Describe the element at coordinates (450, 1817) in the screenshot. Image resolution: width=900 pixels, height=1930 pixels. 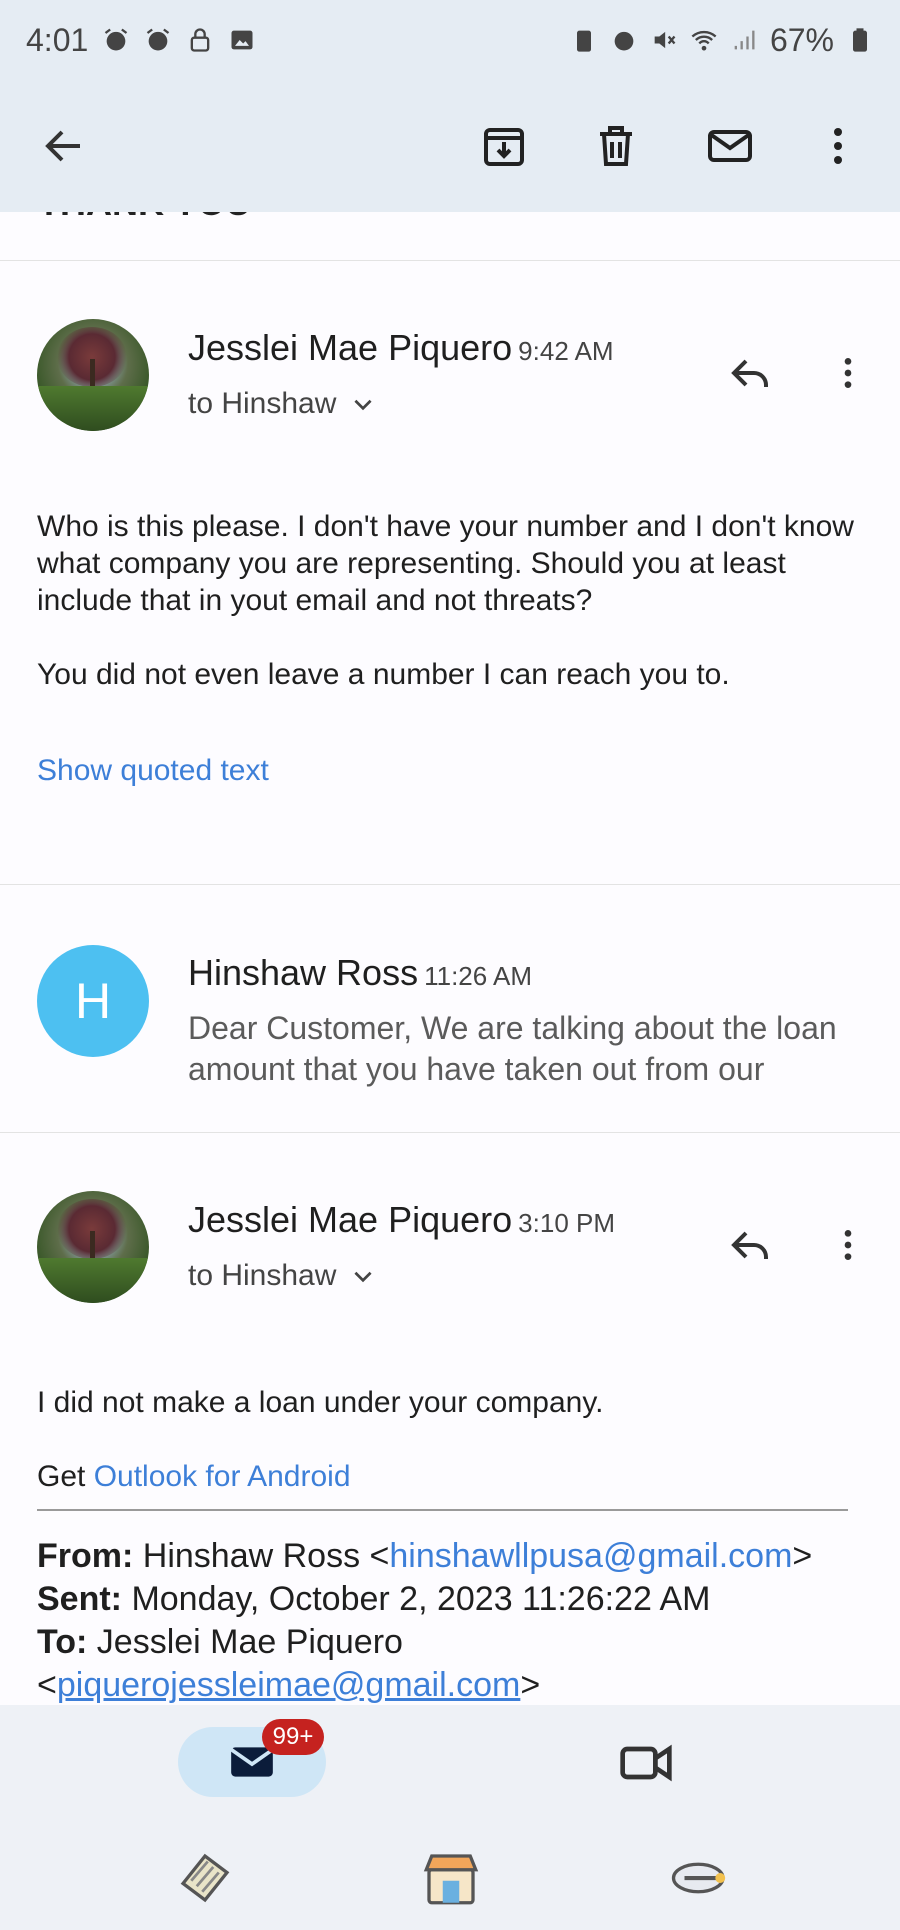
I see `bottom-navigation: 99+` at that location.